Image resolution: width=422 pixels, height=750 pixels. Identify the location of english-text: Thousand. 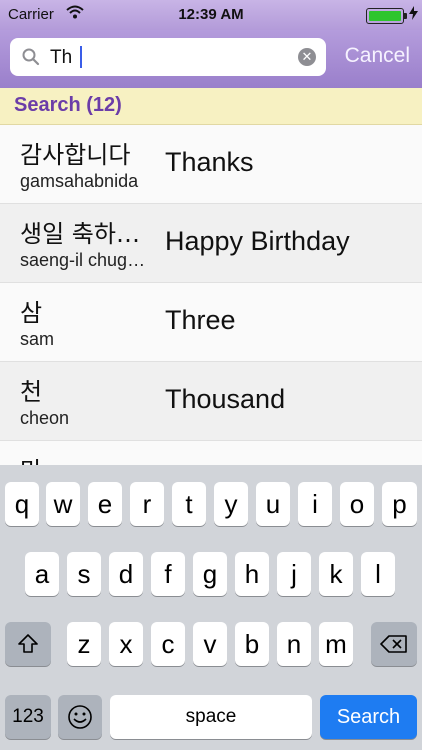
(225, 399).